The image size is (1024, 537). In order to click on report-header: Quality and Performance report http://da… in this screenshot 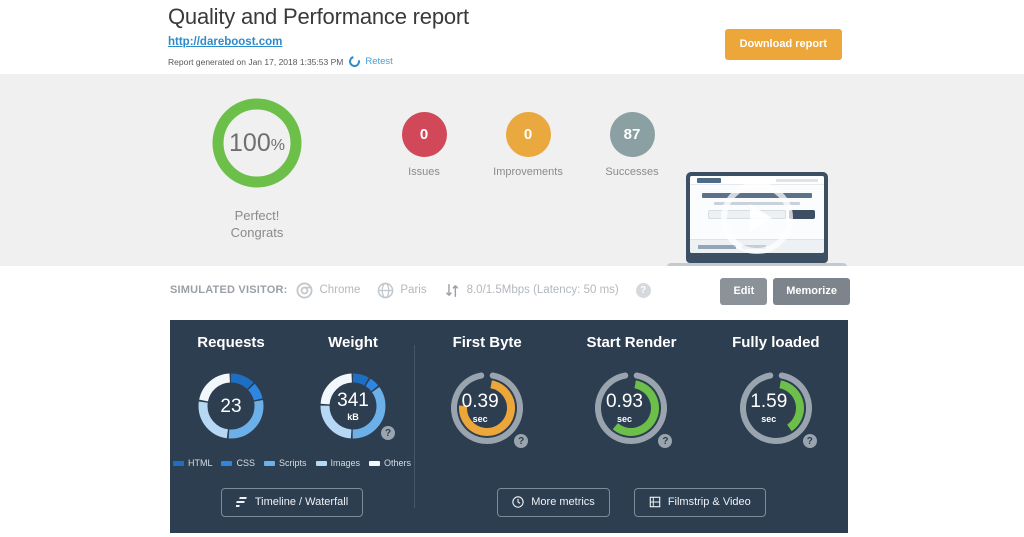, I will do `click(512, 37)`.